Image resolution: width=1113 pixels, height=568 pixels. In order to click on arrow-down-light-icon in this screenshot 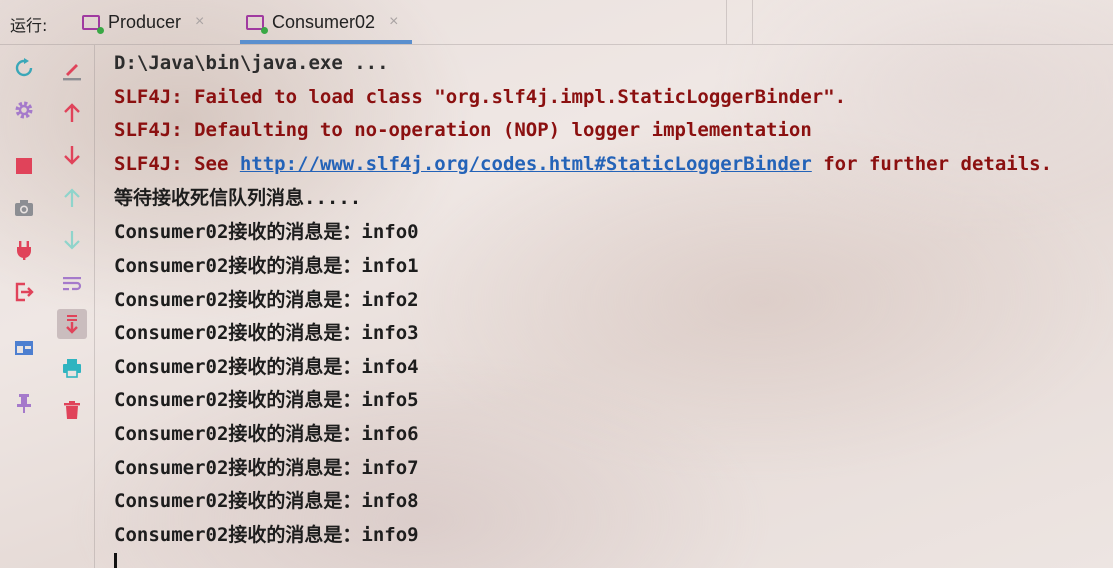, I will do `click(72, 240)`.